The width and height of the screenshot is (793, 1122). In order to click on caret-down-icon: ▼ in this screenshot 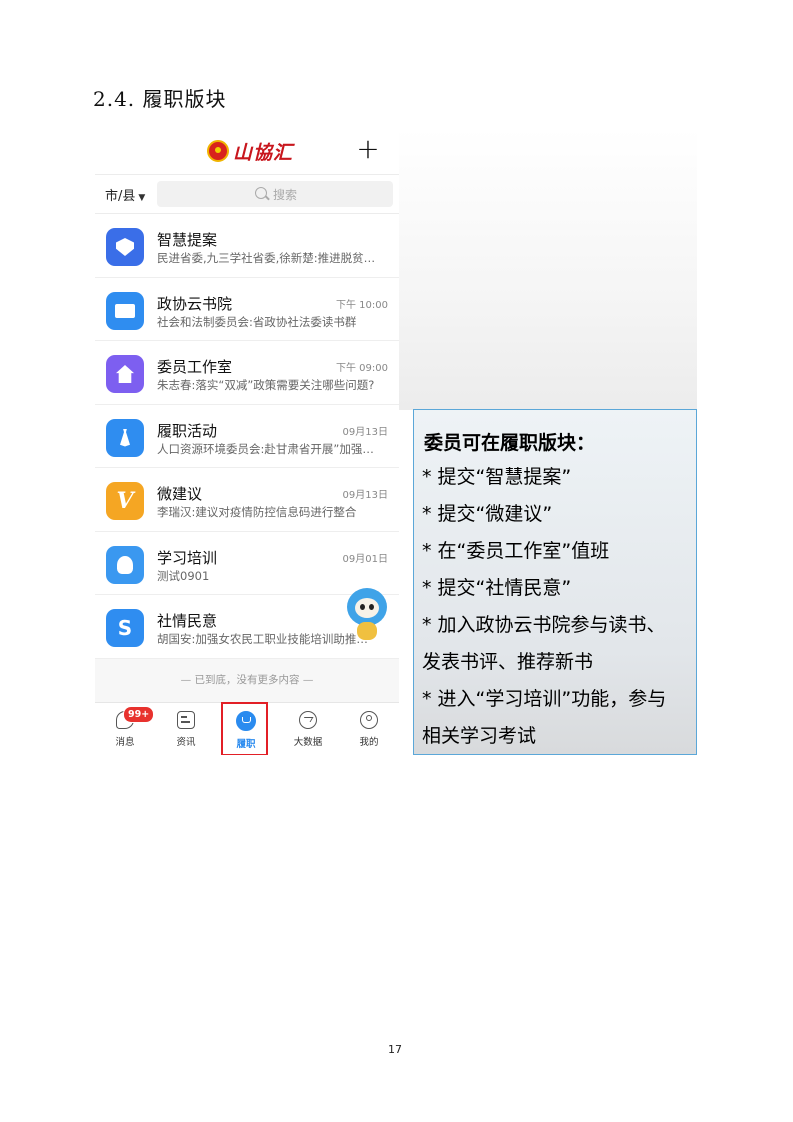, I will do `click(142, 198)`.